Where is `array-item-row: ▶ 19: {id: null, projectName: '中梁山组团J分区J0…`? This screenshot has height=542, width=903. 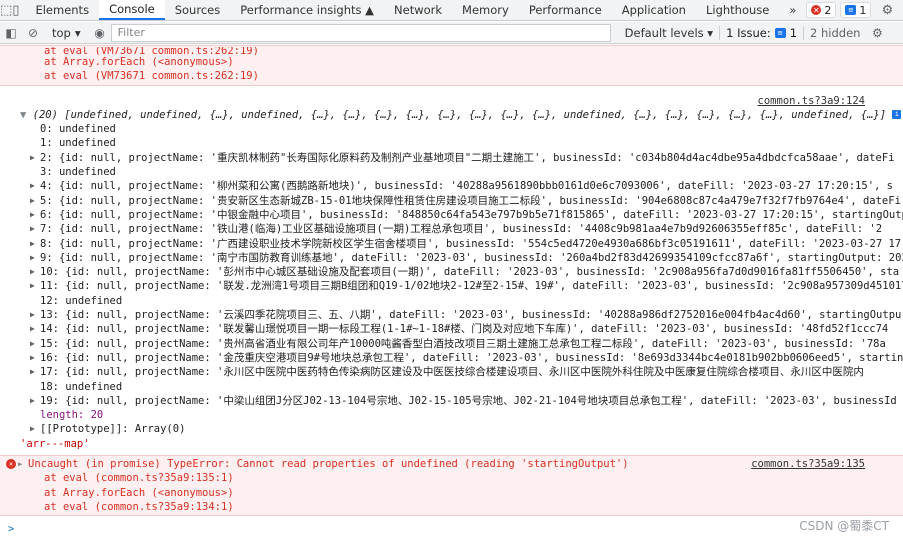
array-item-row: ▶ 19: {id: null, projectName: '中梁山组团J分区J0… is located at coordinates (451, 401).